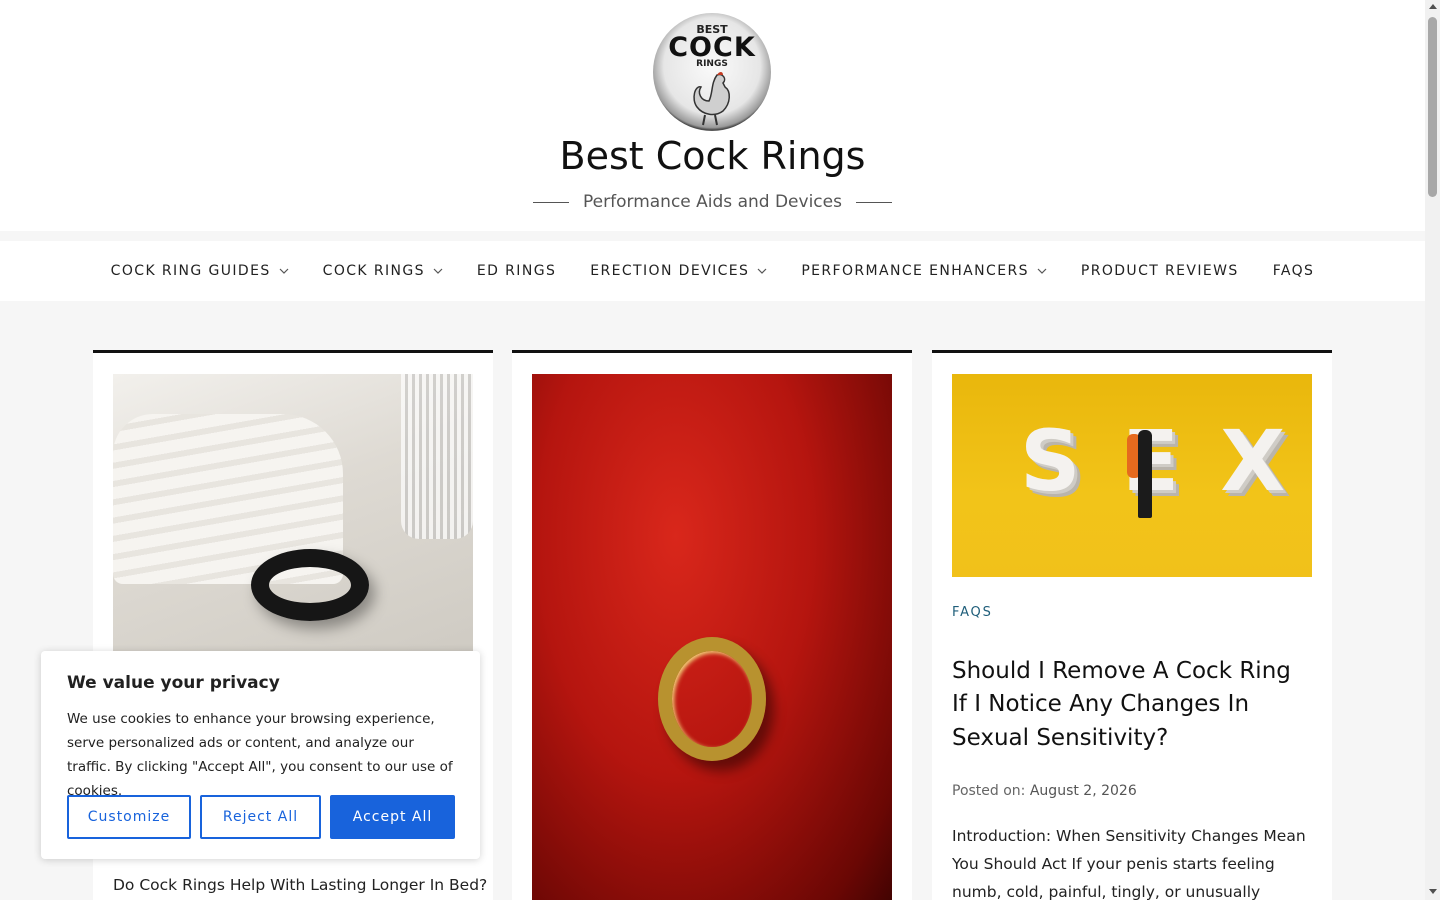 The width and height of the screenshot is (1440, 900). I want to click on scroll-down-icon, so click(1433, 891).